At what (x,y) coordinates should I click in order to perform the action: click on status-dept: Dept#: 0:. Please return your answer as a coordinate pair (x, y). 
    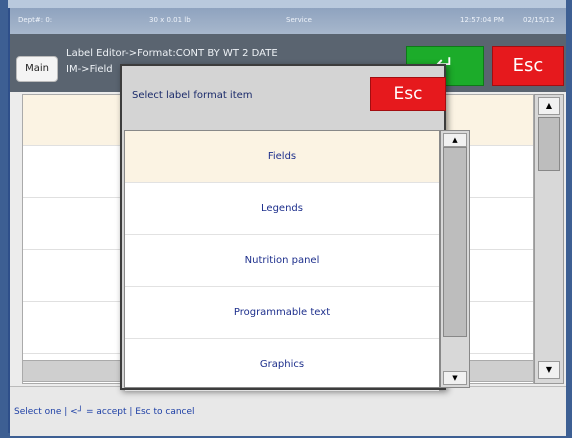
    Looking at the image, I should click on (35, 20).